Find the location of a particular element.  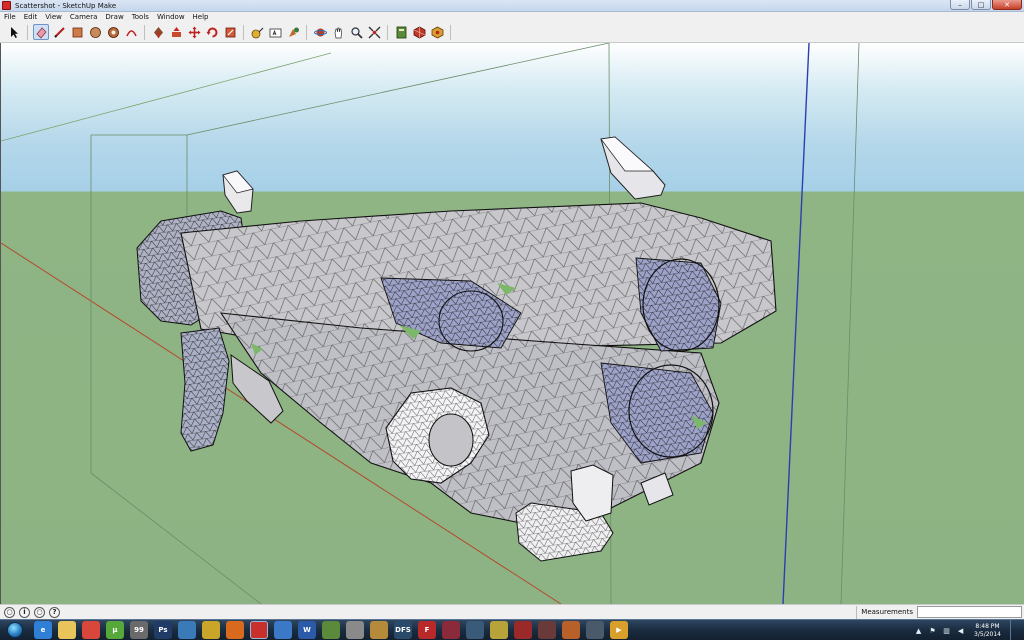

menu-edit: Edit is located at coordinates (31, 17).